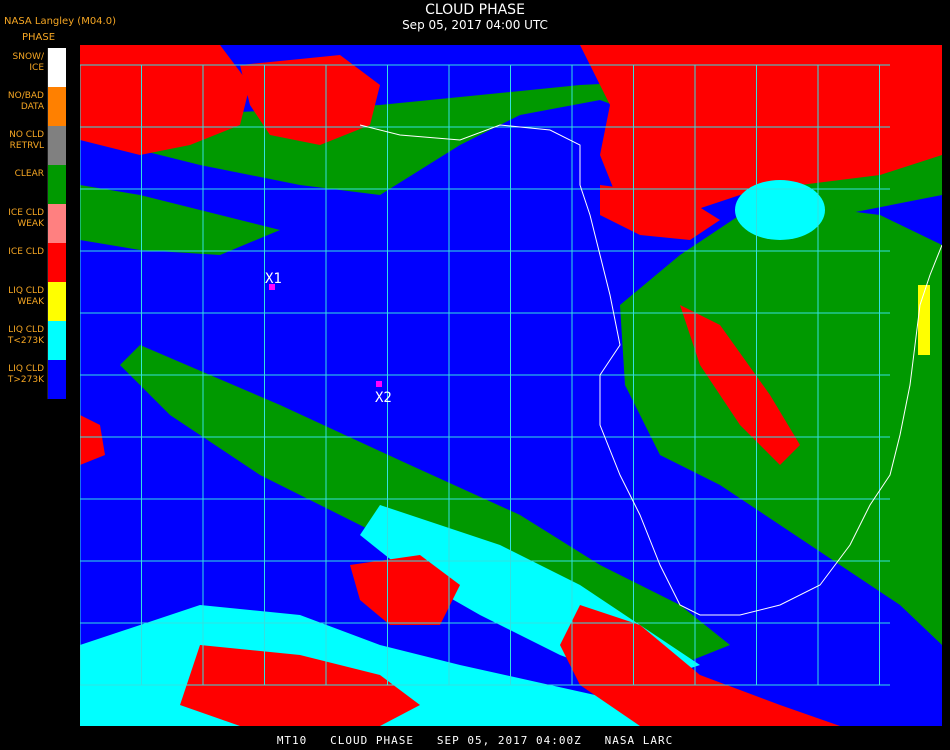 This screenshot has height=750, width=950. I want to click on legend-label: LIQ CLD T>273K, so click(25, 374).